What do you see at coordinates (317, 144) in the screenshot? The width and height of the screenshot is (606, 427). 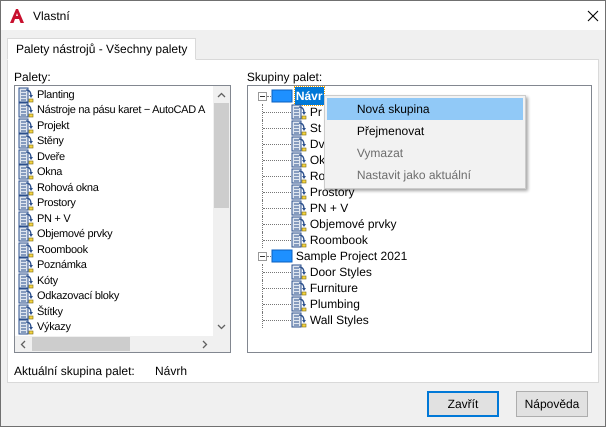 I see `tree-item: Dv` at bounding box center [317, 144].